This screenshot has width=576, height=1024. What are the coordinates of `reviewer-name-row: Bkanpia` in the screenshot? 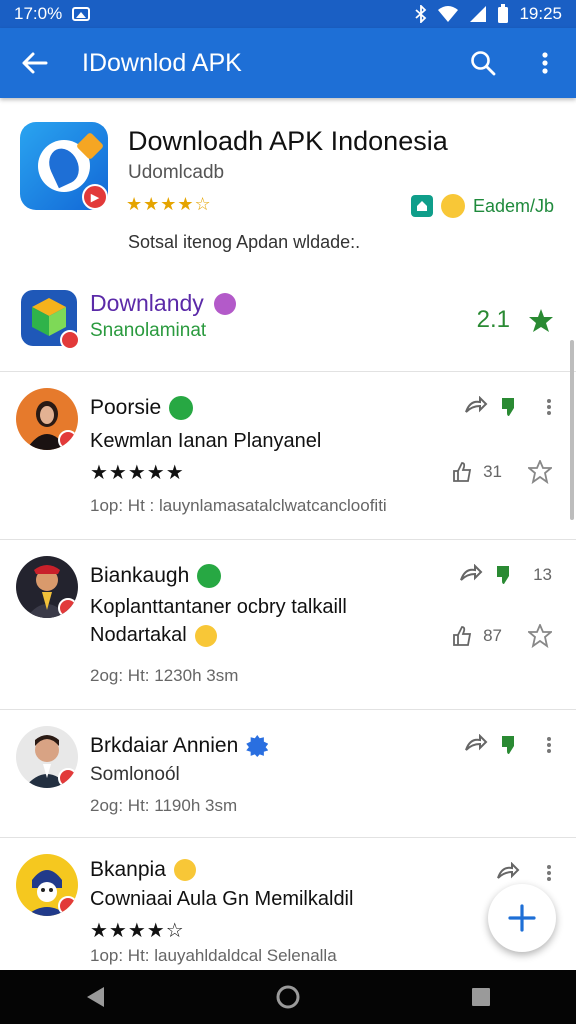 It's located at (143, 870).